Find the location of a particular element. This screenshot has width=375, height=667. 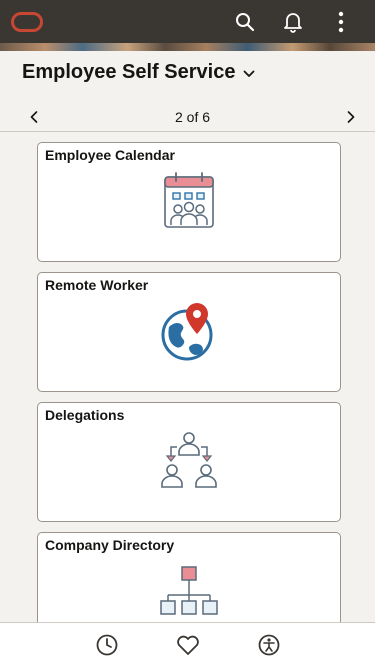

page-pager: 2 of 6 is located at coordinates (187, 117).